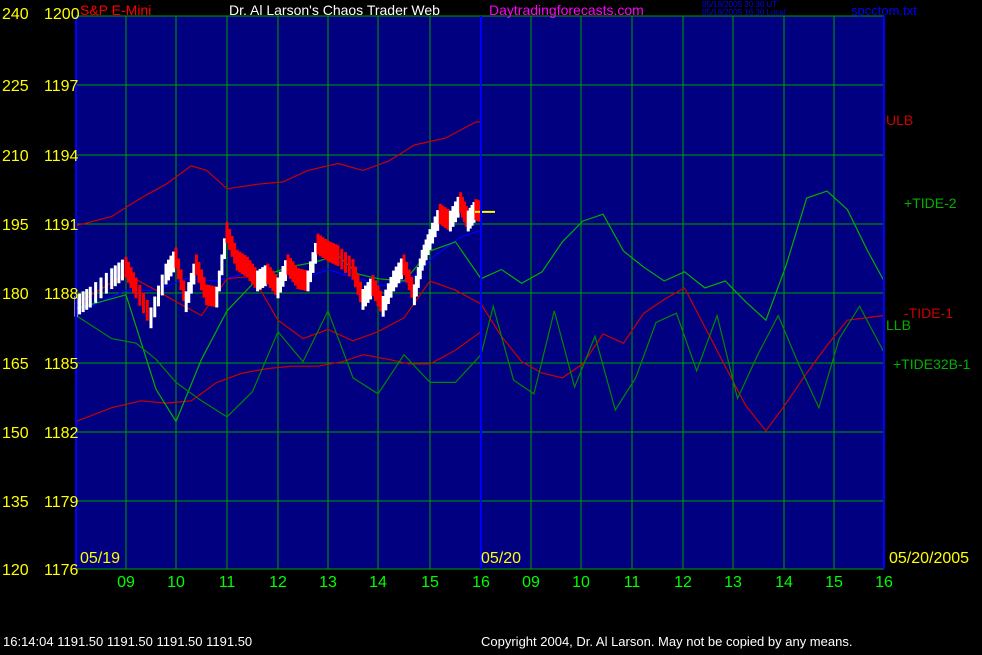 This screenshot has height=655, width=982. What do you see at coordinates (100, 558) in the screenshot?
I see `date-label-day1: 05/19` at bounding box center [100, 558].